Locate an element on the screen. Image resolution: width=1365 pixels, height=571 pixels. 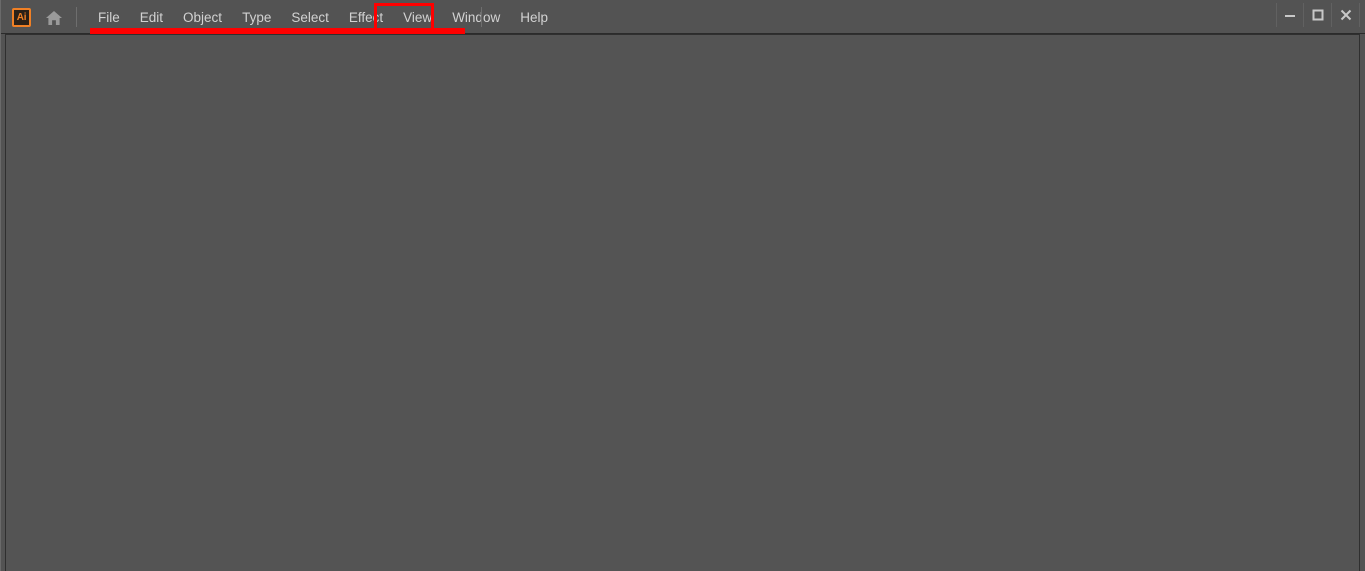
window-left-edge is located at coordinates (0, 17).